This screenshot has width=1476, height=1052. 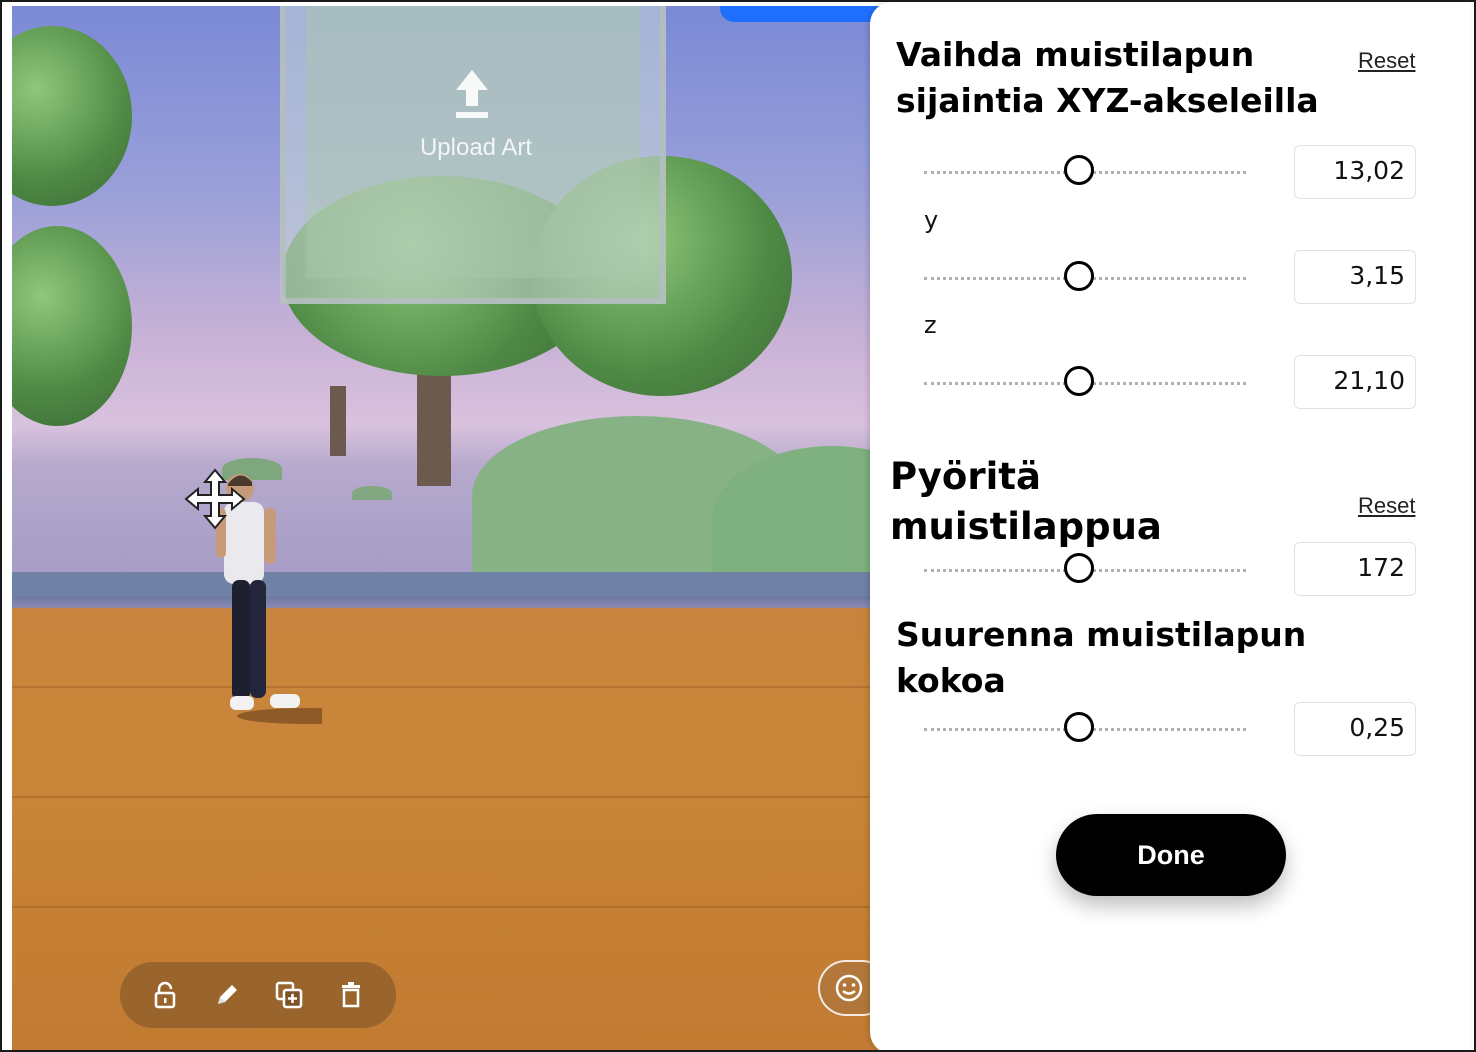 I want to click on position-reset-link: Reset, so click(x=1386, y=61).